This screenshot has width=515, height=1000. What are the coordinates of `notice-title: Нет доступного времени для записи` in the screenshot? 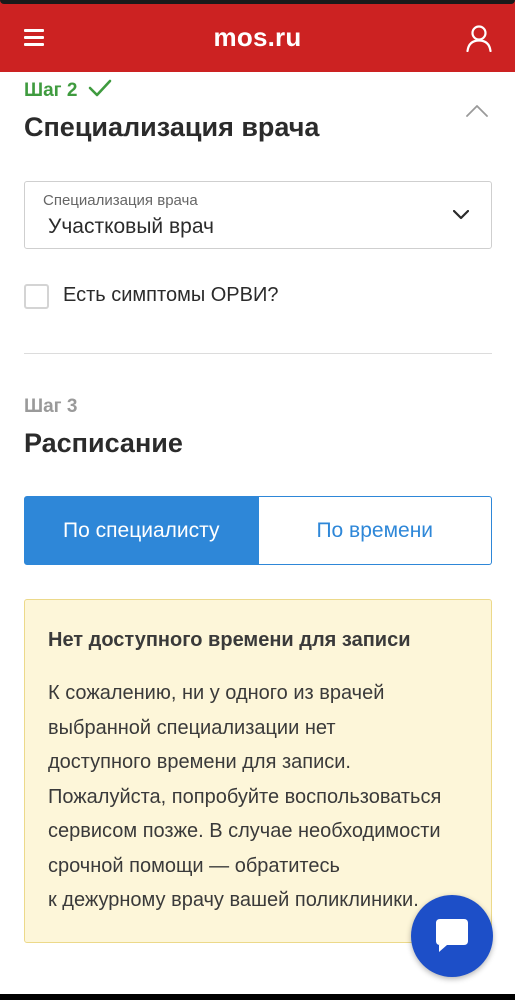 It's located at (229, 640).